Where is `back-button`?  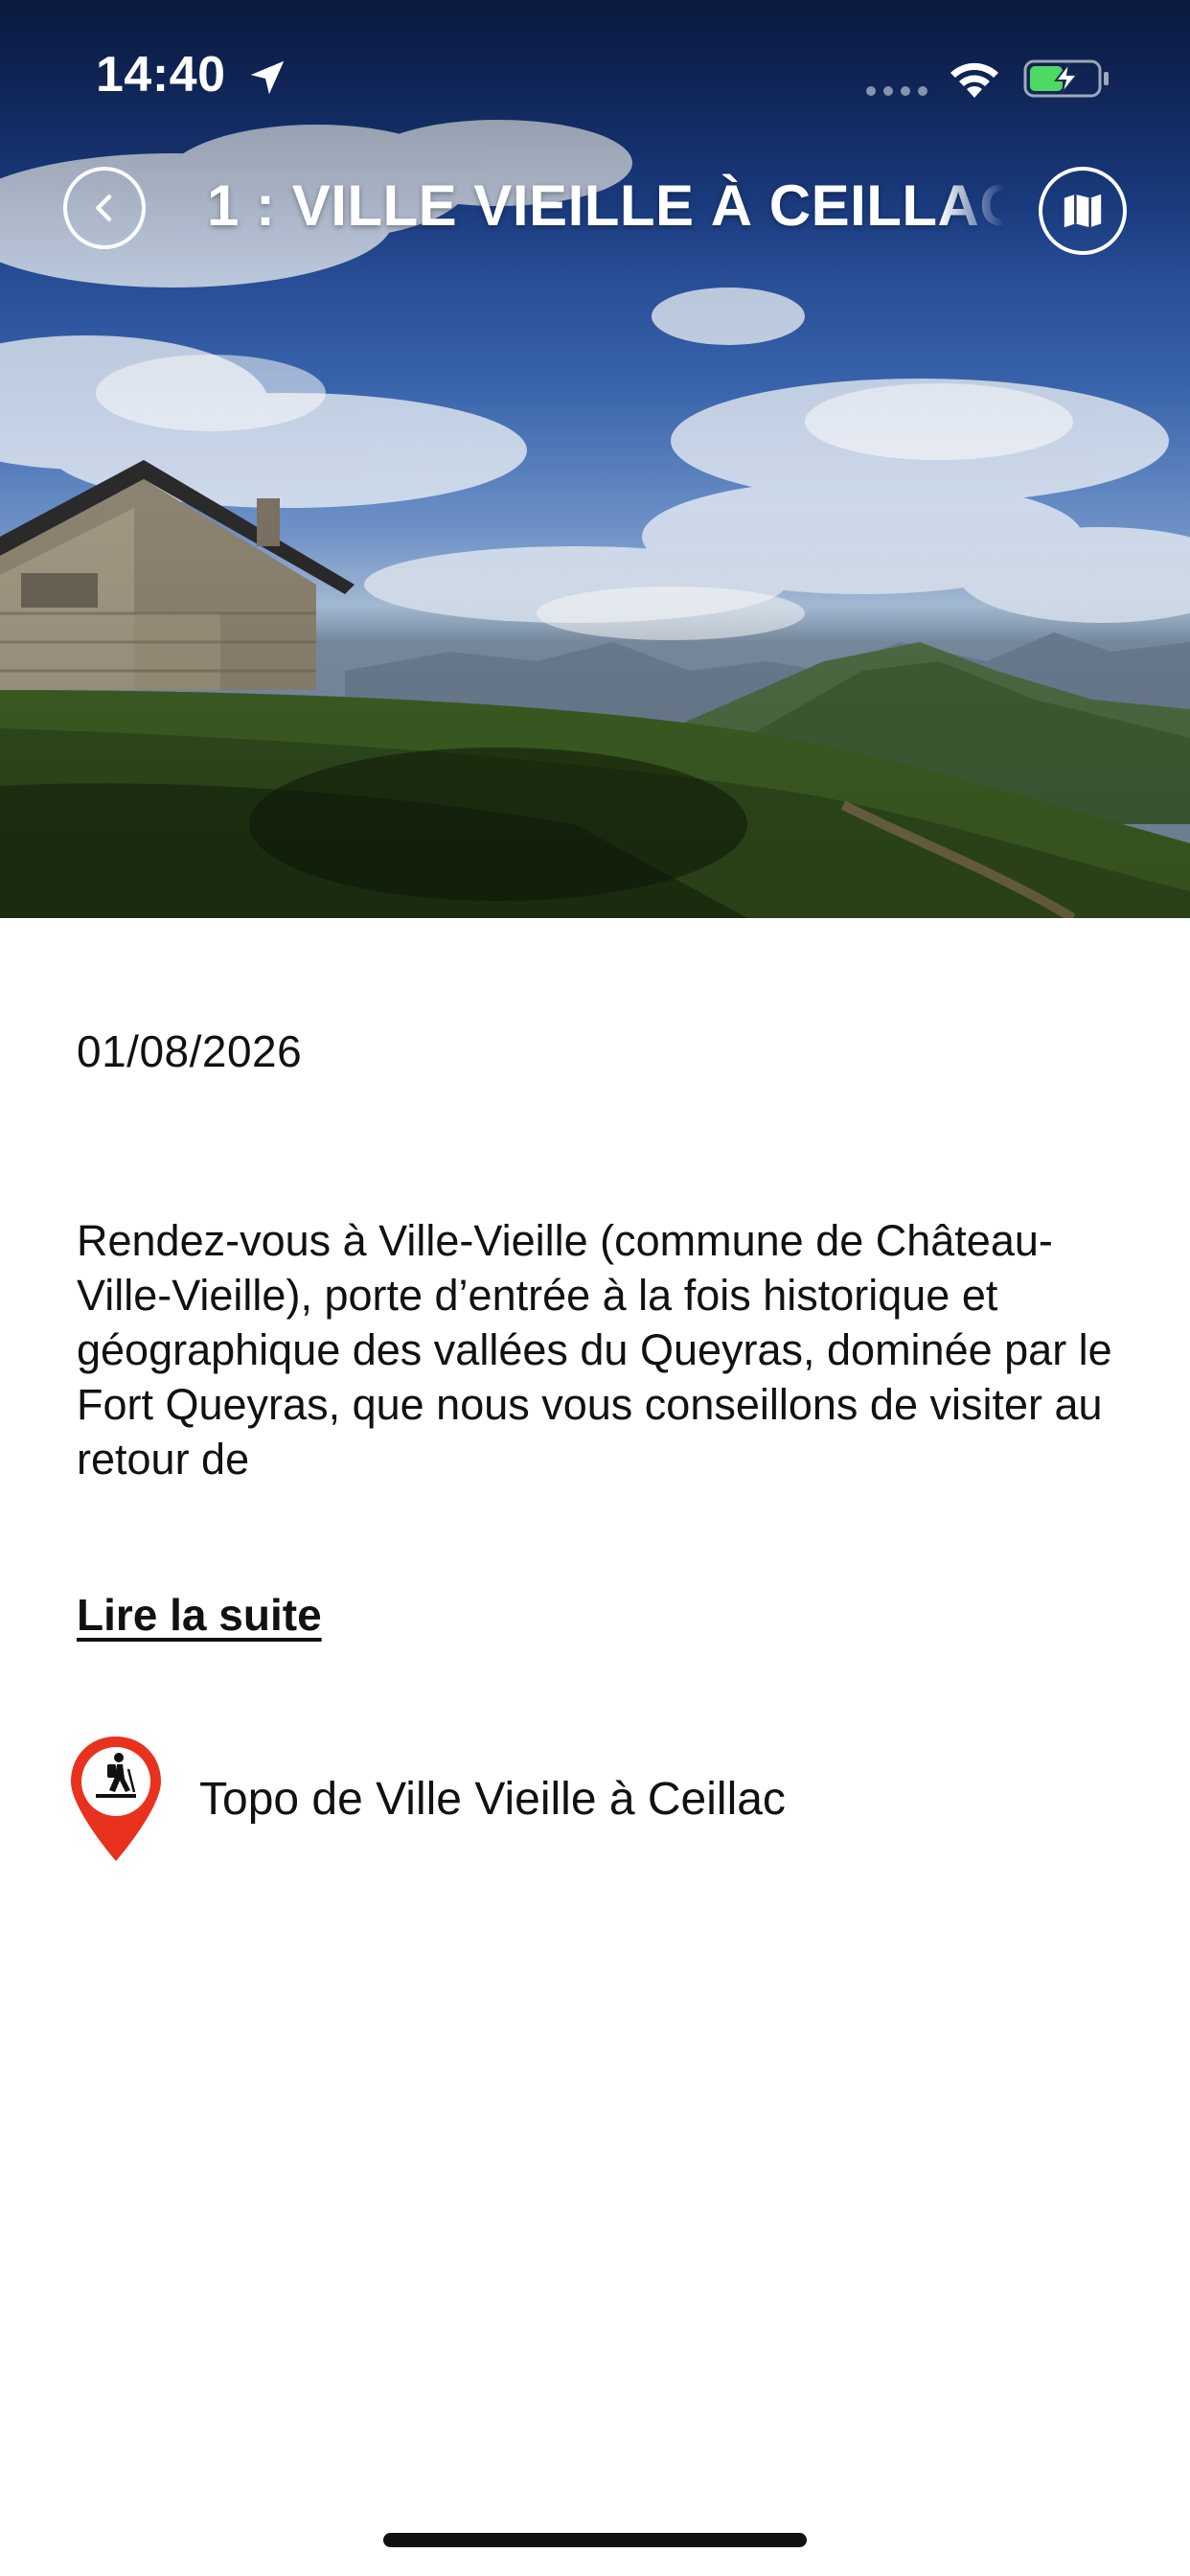
back-button is located at coordinates (105, 208).